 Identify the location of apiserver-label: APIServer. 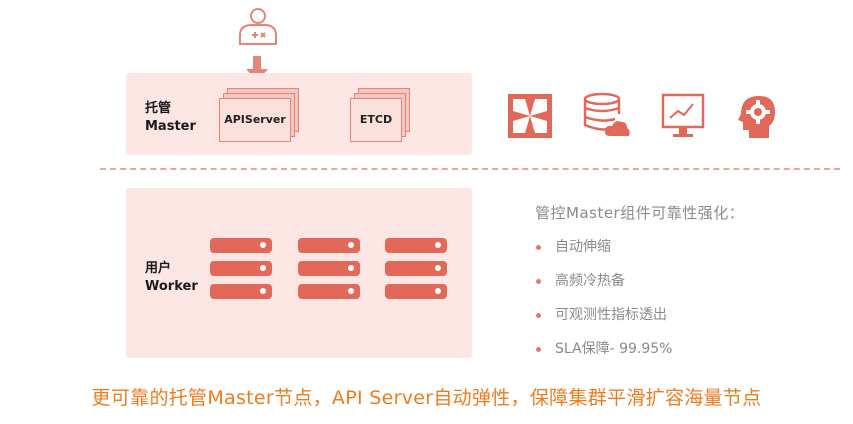
(255, 119).